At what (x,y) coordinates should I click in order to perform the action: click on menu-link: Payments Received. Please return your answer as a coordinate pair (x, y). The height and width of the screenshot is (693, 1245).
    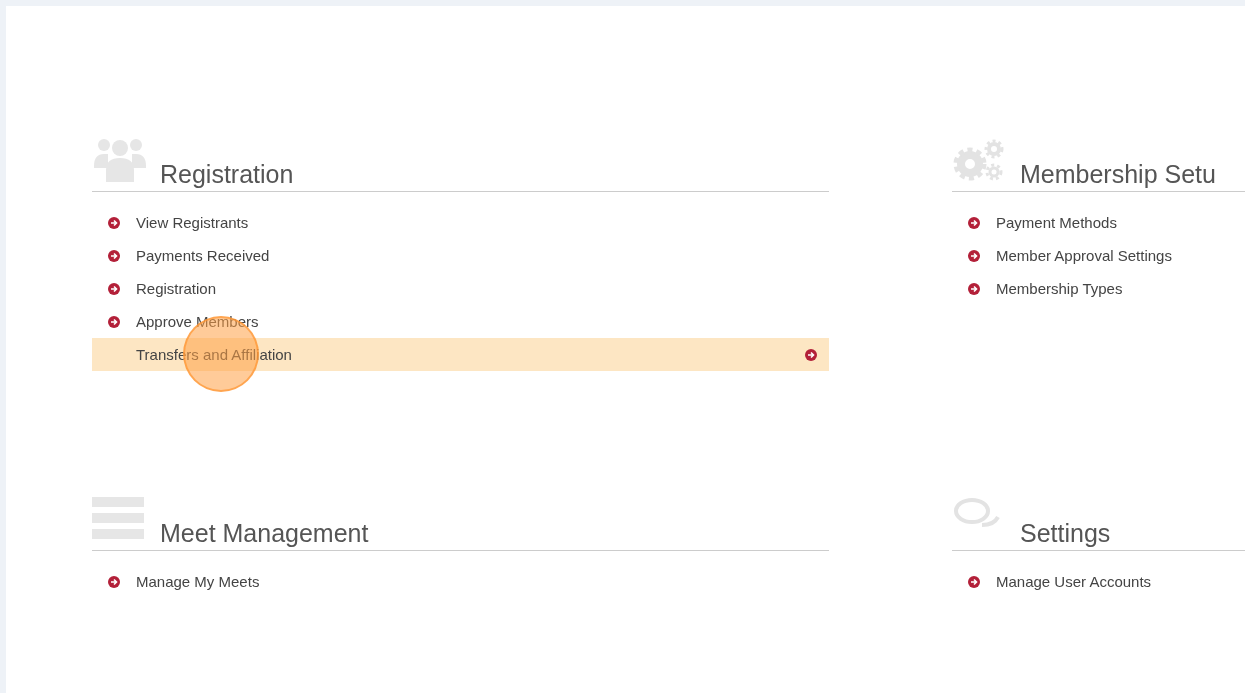
    Looking at the image, I should click on (460, 255).